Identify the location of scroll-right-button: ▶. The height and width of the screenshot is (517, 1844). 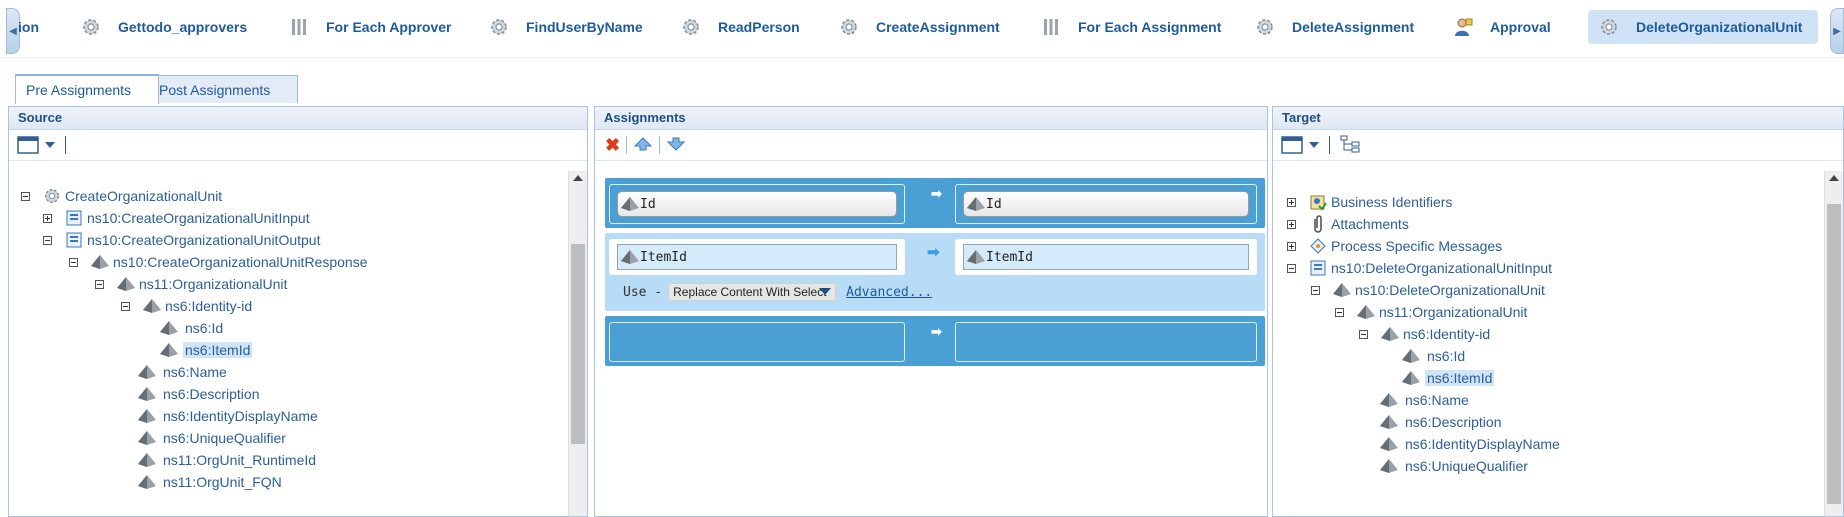
(1837, 31).